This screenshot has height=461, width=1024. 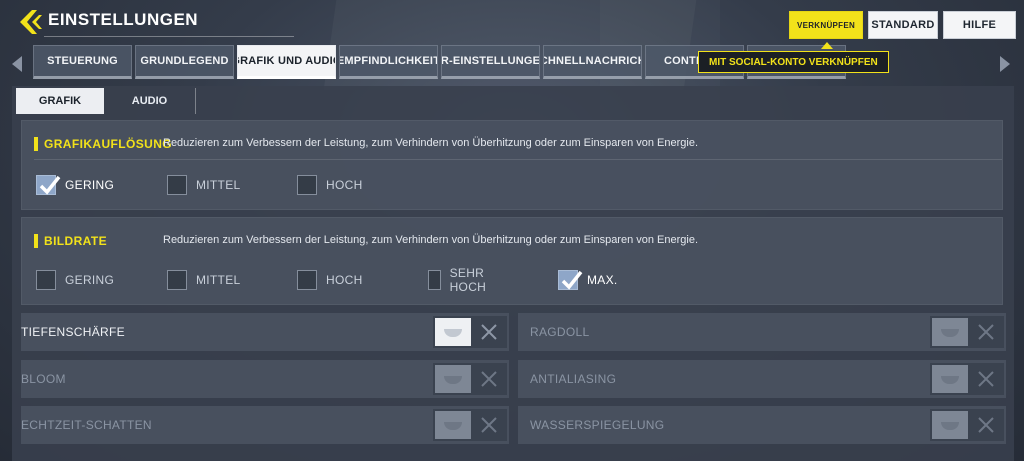 What do you see at coordinates (762, 332) in the screenshot?
I see `toggle-row-ragdoll: RAGDOLL` at bounding box center [762, 332].